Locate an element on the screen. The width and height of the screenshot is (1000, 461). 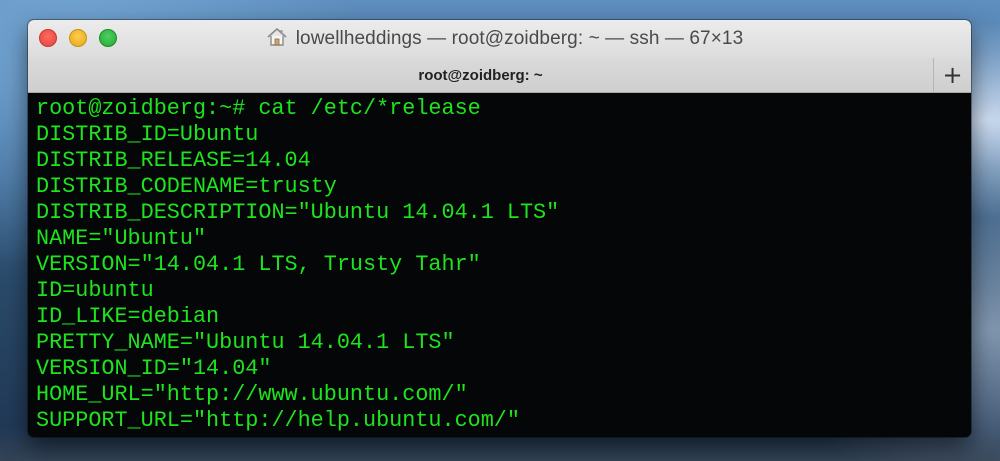
terminal-line: root@zoidberg:~# cat /etc/*release is located at coordinates (258, 108).